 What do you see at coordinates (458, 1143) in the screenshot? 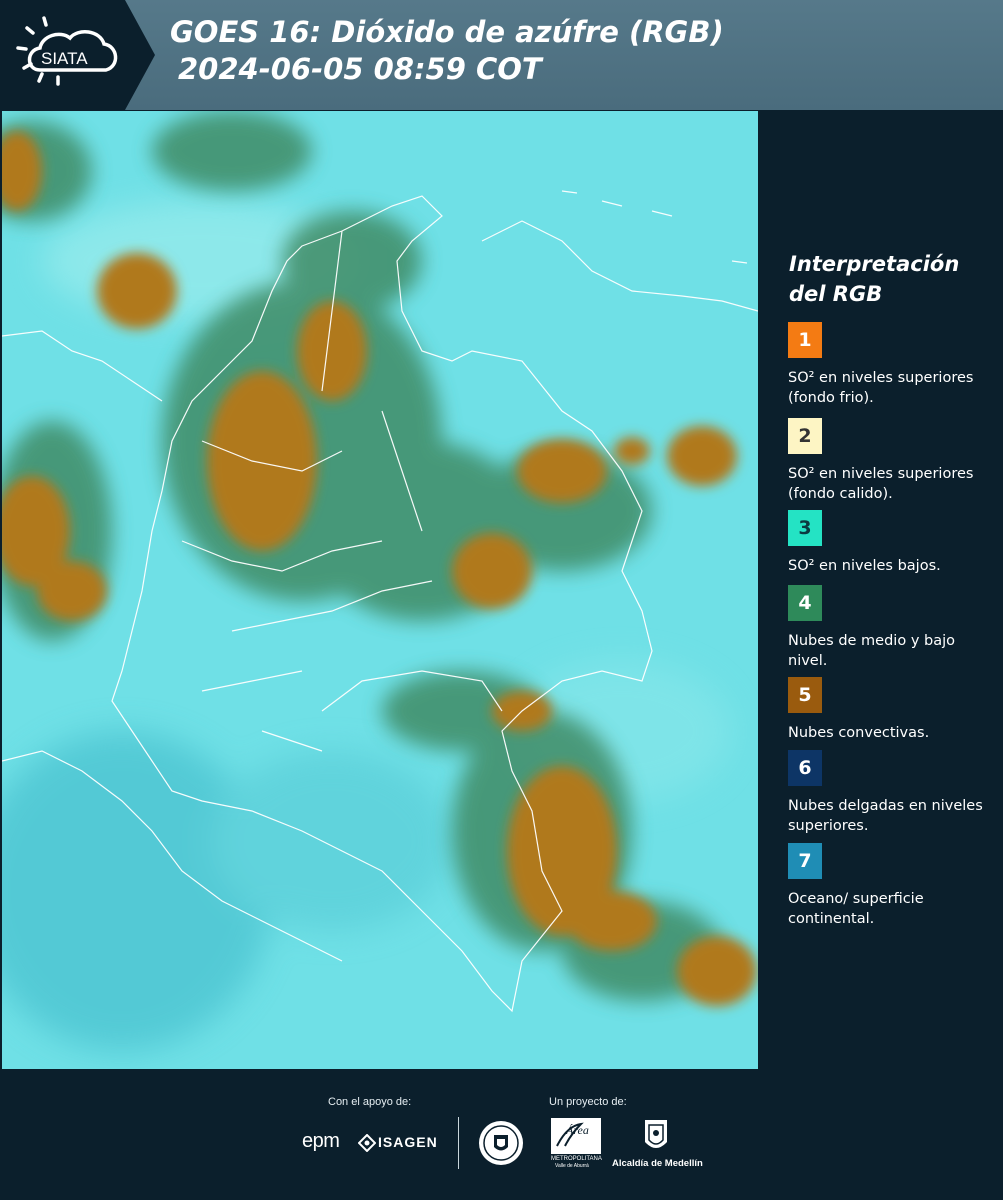
I see `footer-divider` at bounding box center [458, 1143].